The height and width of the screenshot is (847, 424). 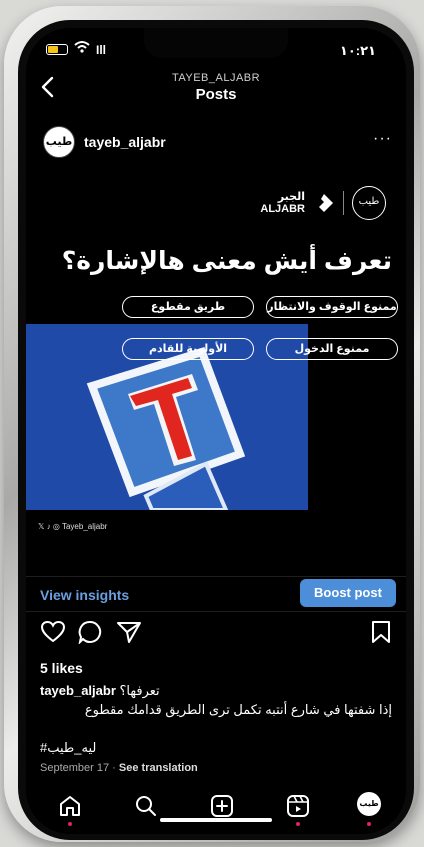 I want to click on post-username: tayeb_aljabr, so click(x=125, y=142).